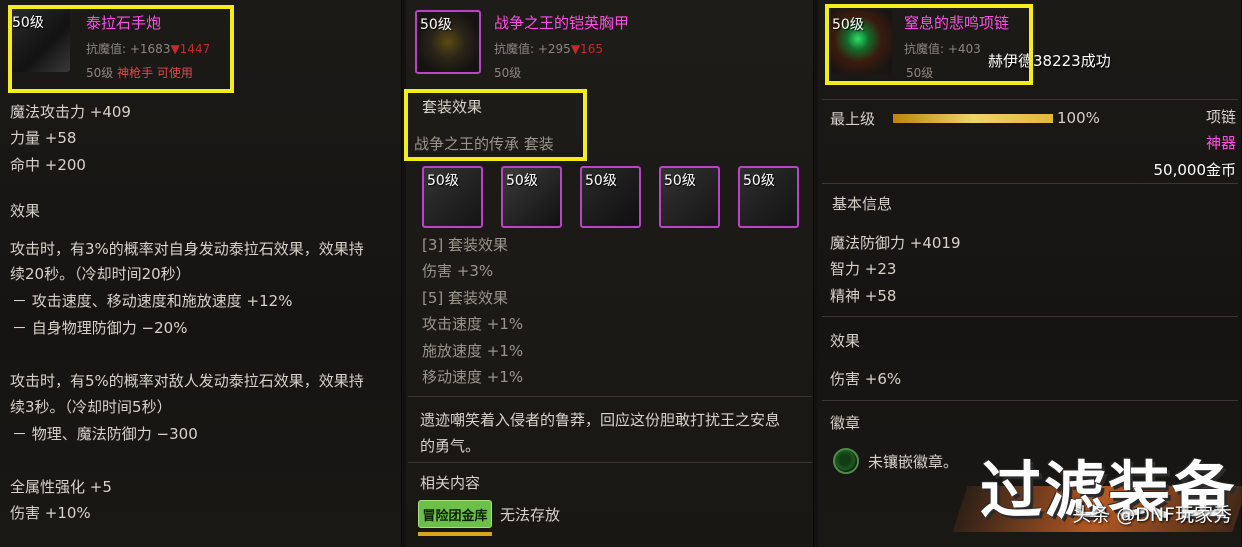  Describe the element at coordinates (152, 301) in the screenshot. I see `effect-line: － 攻击速度、移动速度和施放速度 +12%` at that location.